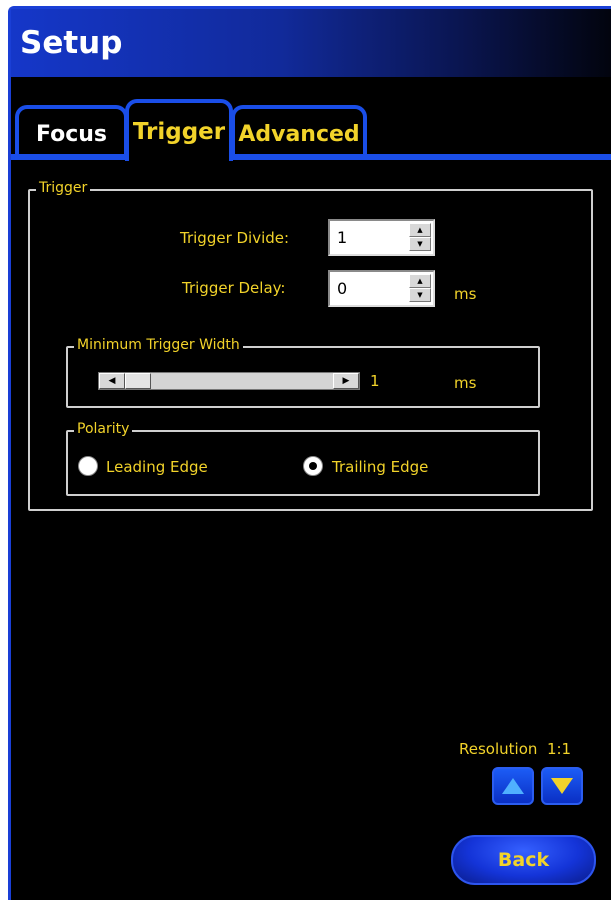 This screenshot has height=900, width=611. I want to click on resolution-value: 1:1, so click(559, 749).